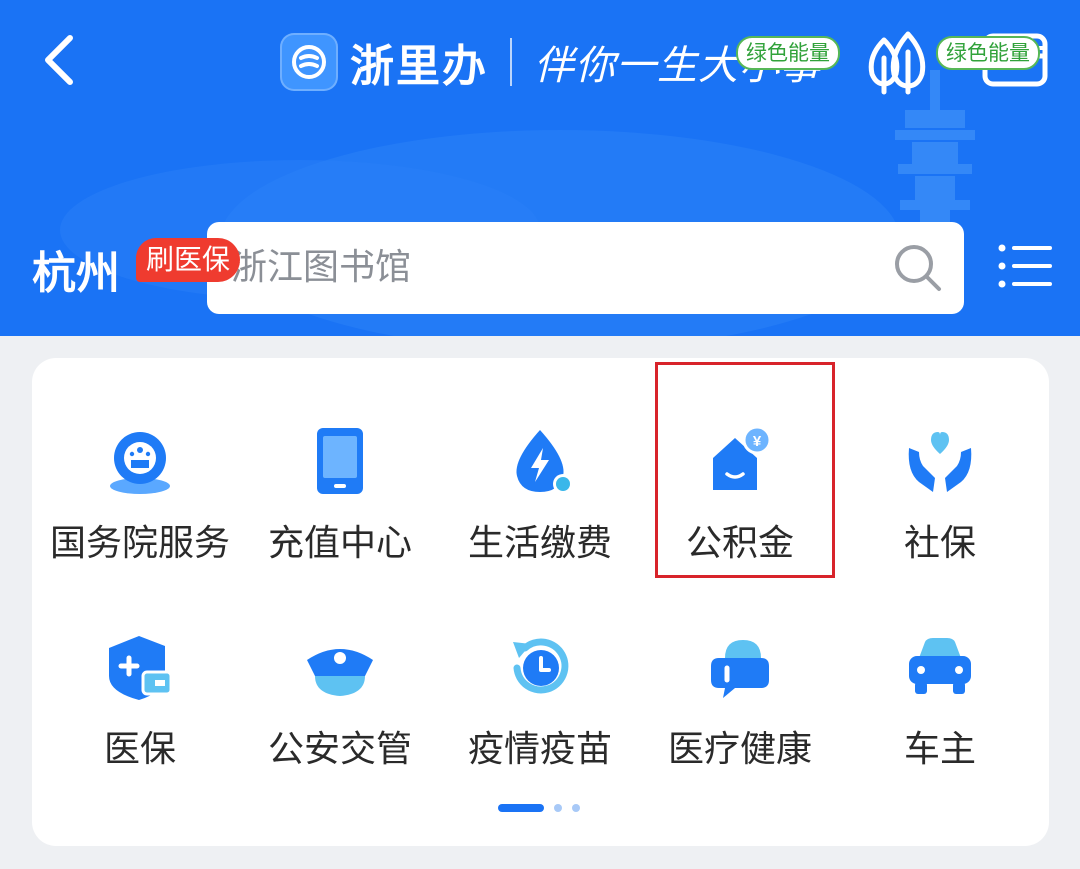 The width and height of the screenshot is (1080, 869). I want to click on service-label: 社保, so click(939, 543).